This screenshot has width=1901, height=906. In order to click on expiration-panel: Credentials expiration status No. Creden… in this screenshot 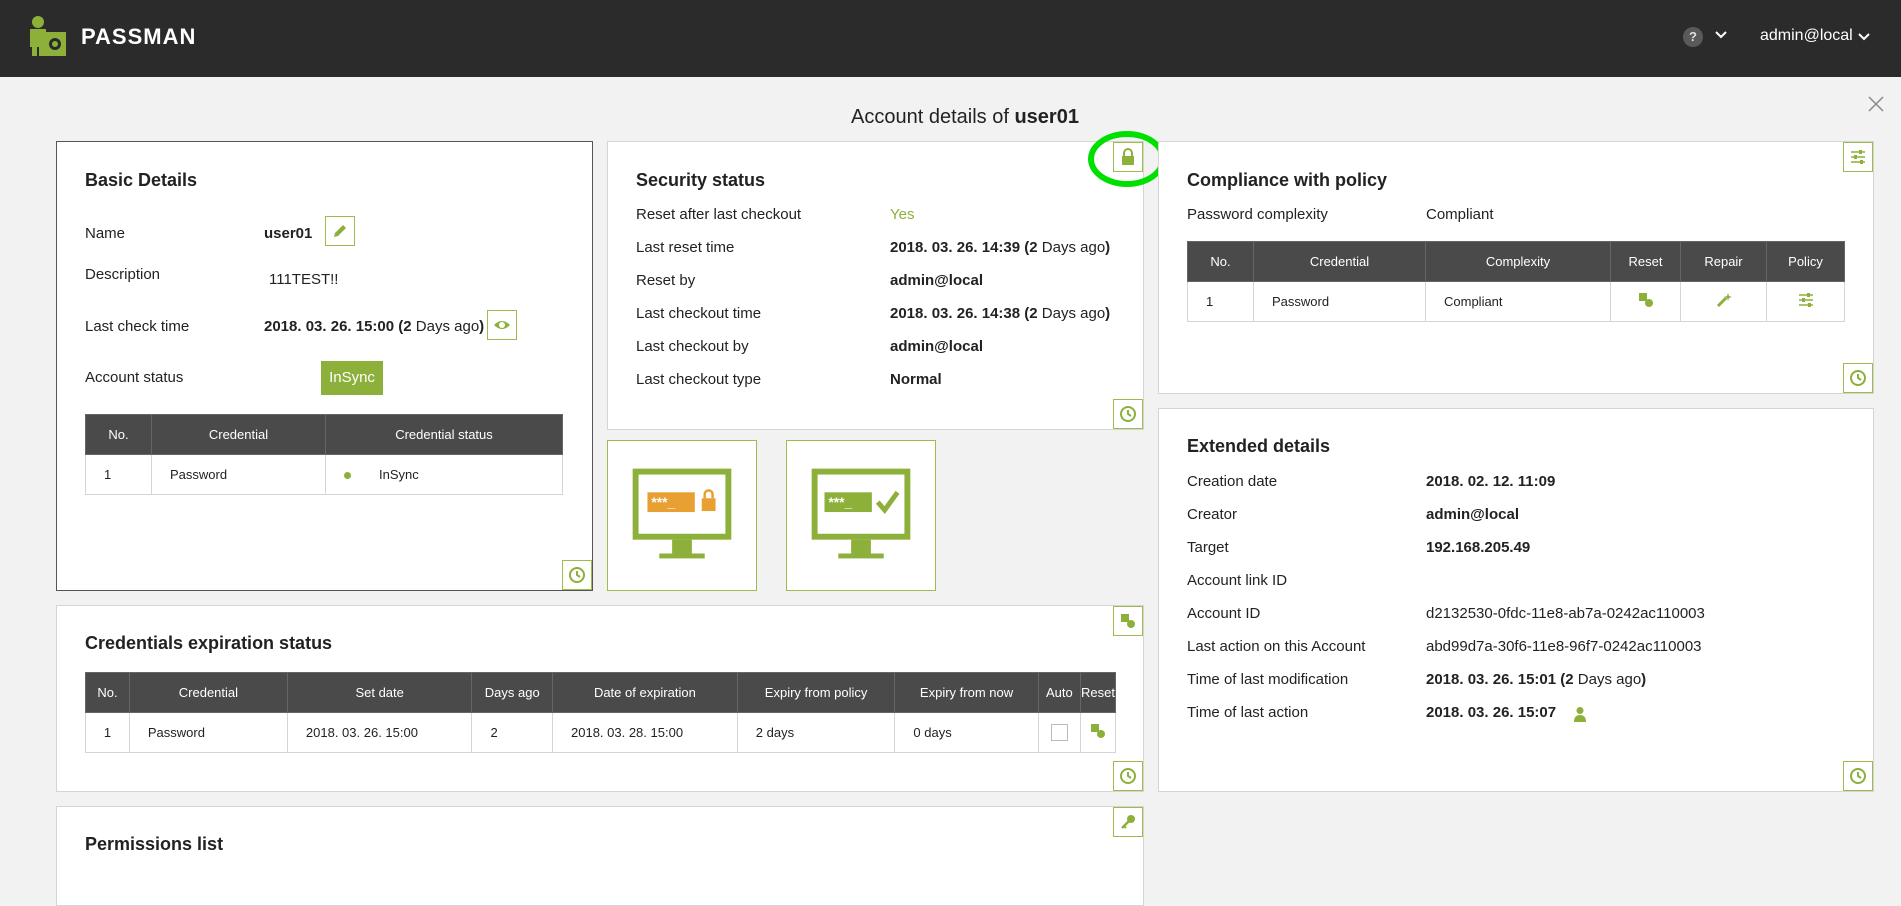, I will do `click(600, 698)`.